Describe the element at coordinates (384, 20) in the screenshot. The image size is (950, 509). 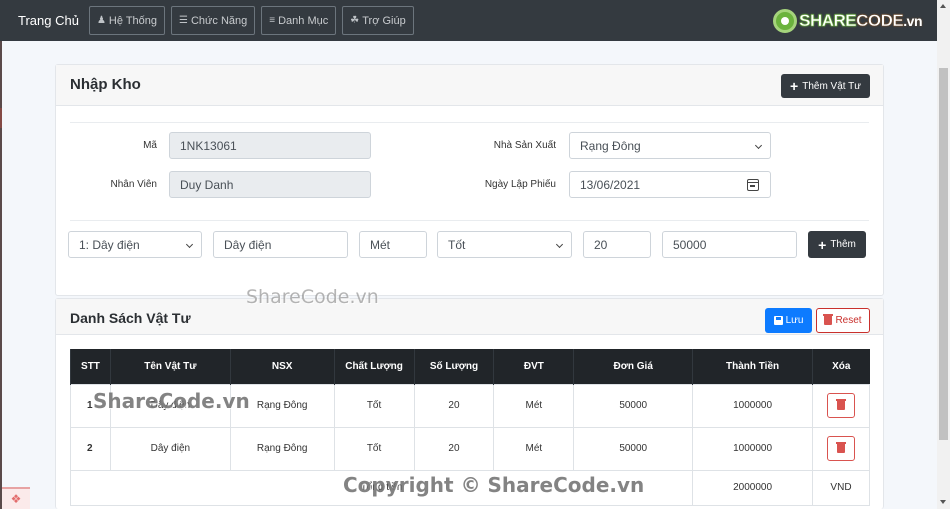
I see `nav-help-label: Trợ Giúp` at that location.